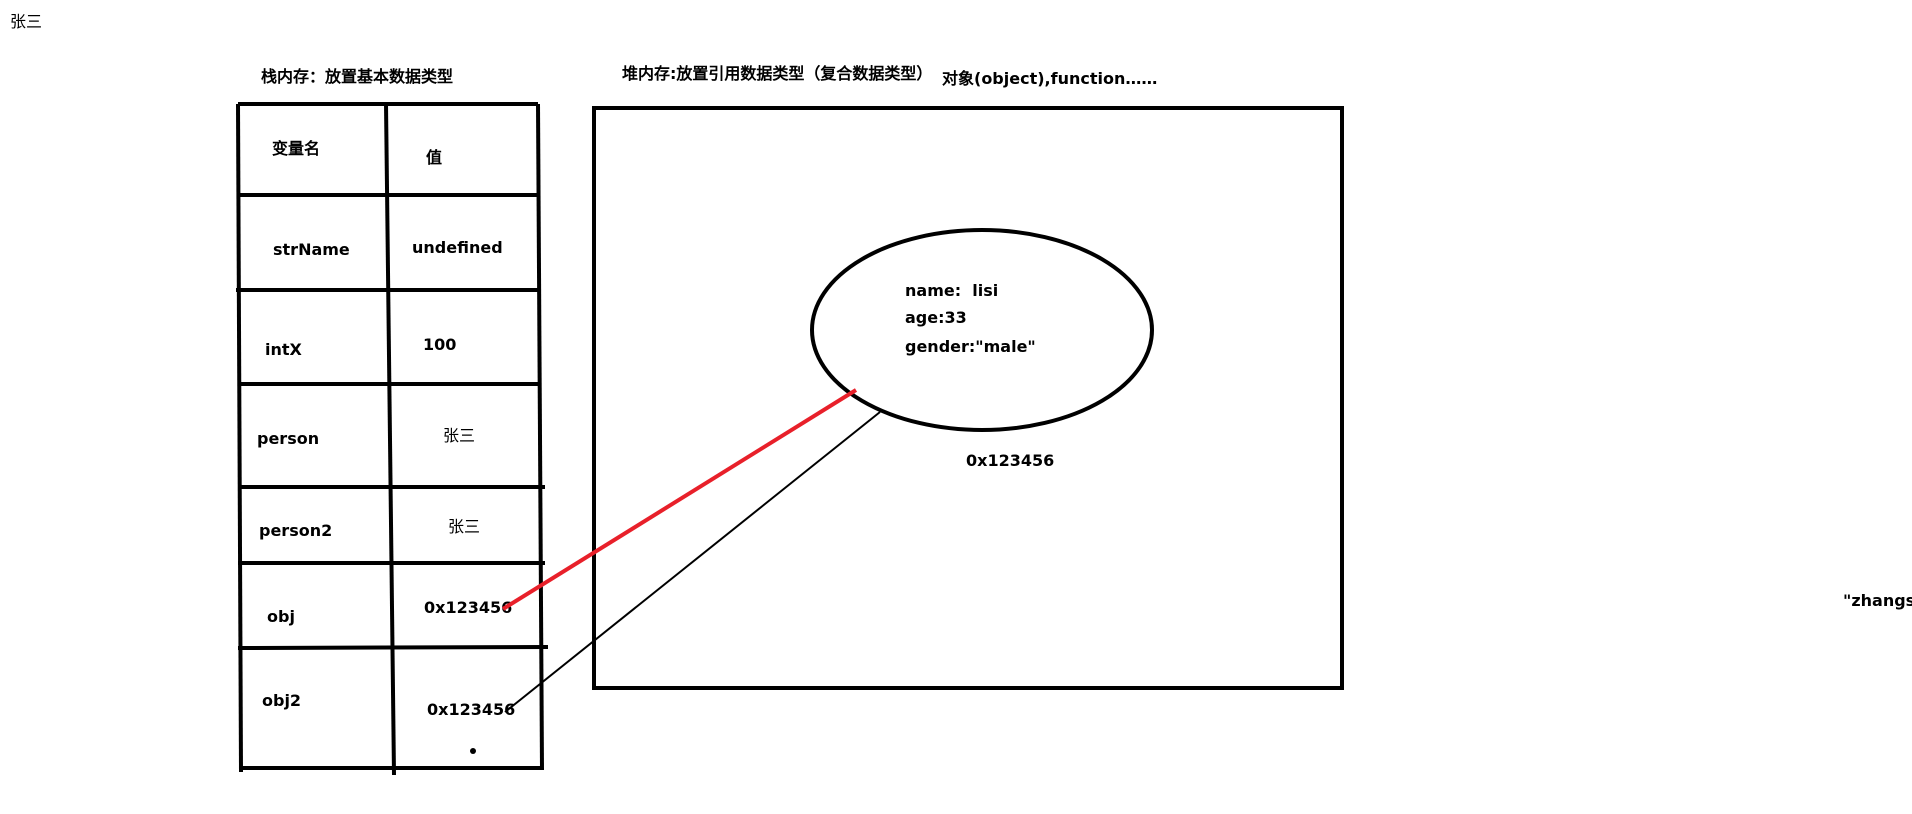 The width and height of the screenshot is (1912, 814). What do you see at coordinates (295, 530) in the screenshot?
I see `stack-row-name-person2: person2` at bounding box center [295, 530].